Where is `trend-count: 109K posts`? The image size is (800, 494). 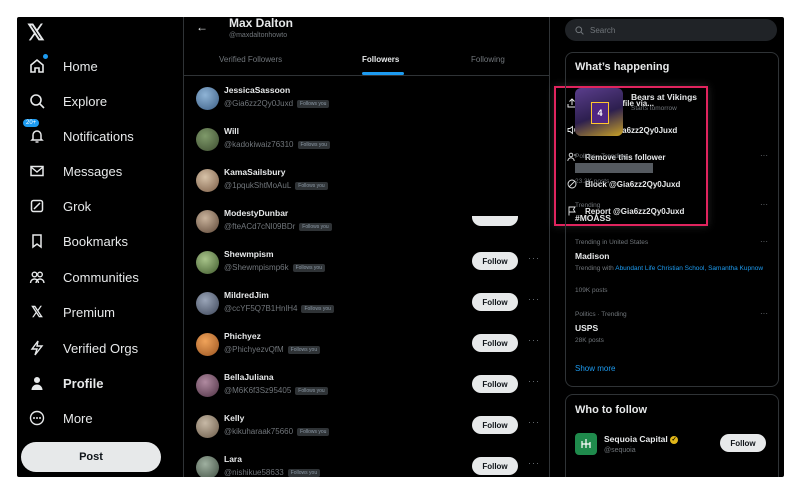 trend-count: 109K posts is located at coordinates (591, 290).